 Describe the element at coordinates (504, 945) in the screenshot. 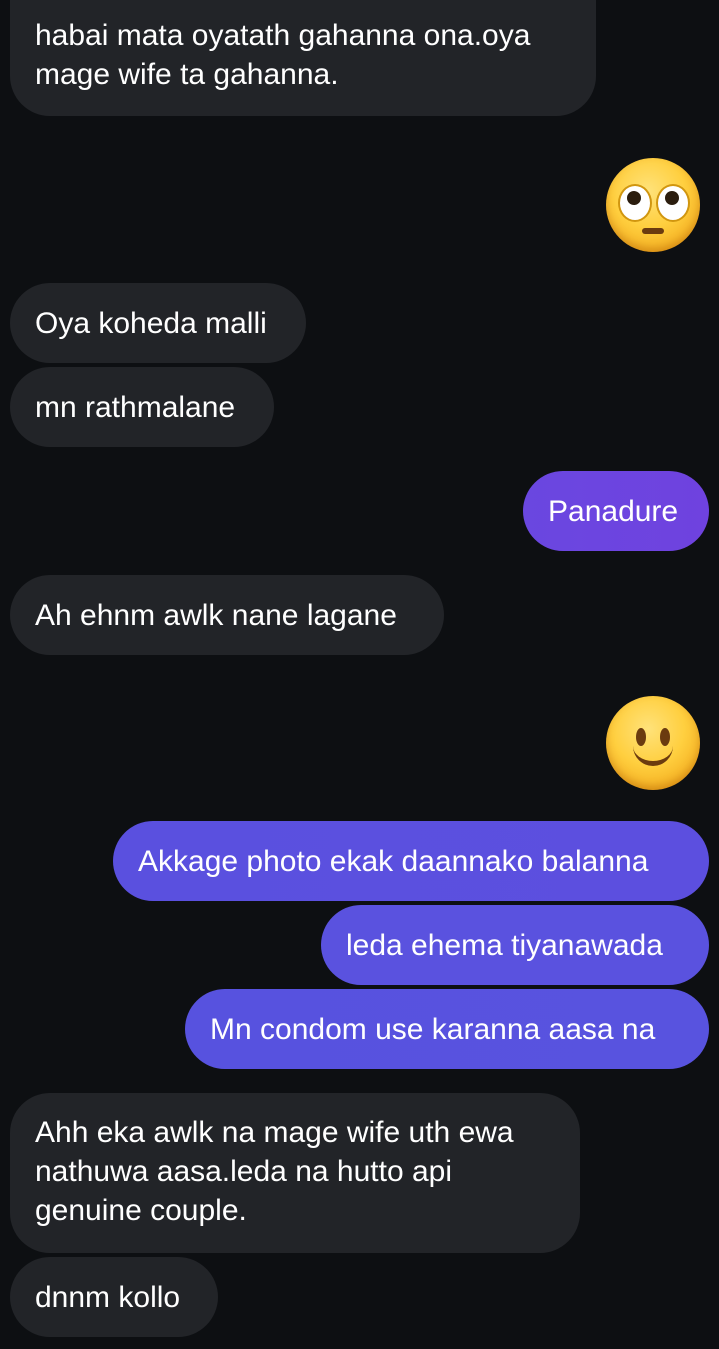

I see `message-text: leda ehema tiyanawada` at that location.